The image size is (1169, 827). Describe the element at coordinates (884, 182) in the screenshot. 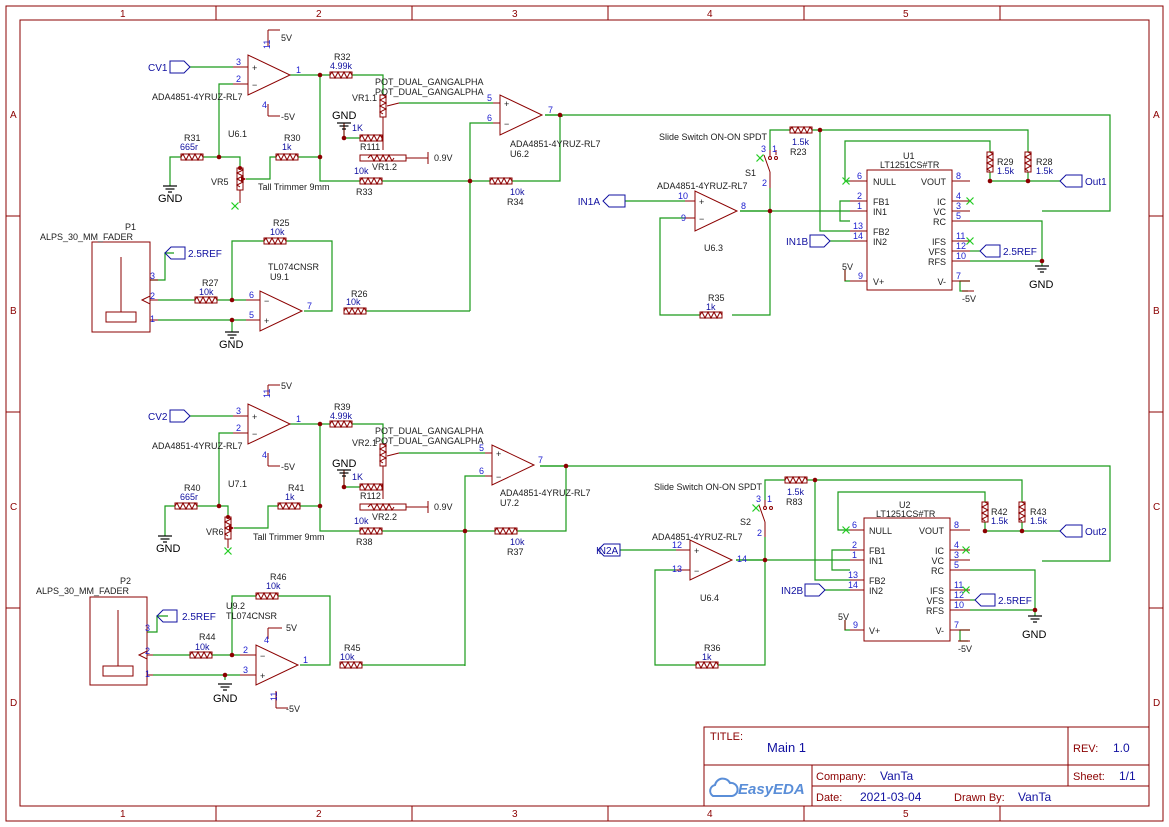

I see `pin-name: NULL` at that location.